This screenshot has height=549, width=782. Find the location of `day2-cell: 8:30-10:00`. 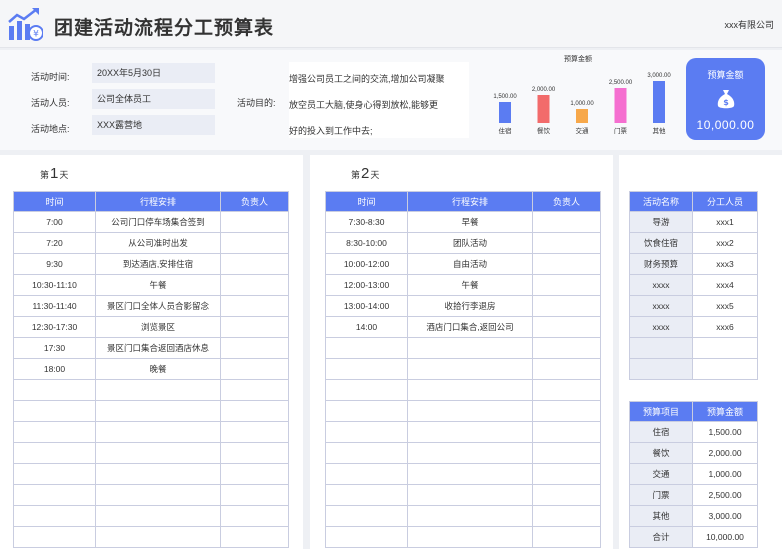

day2-cell: 8:30-10:00 is located at coordinates (366, 243).